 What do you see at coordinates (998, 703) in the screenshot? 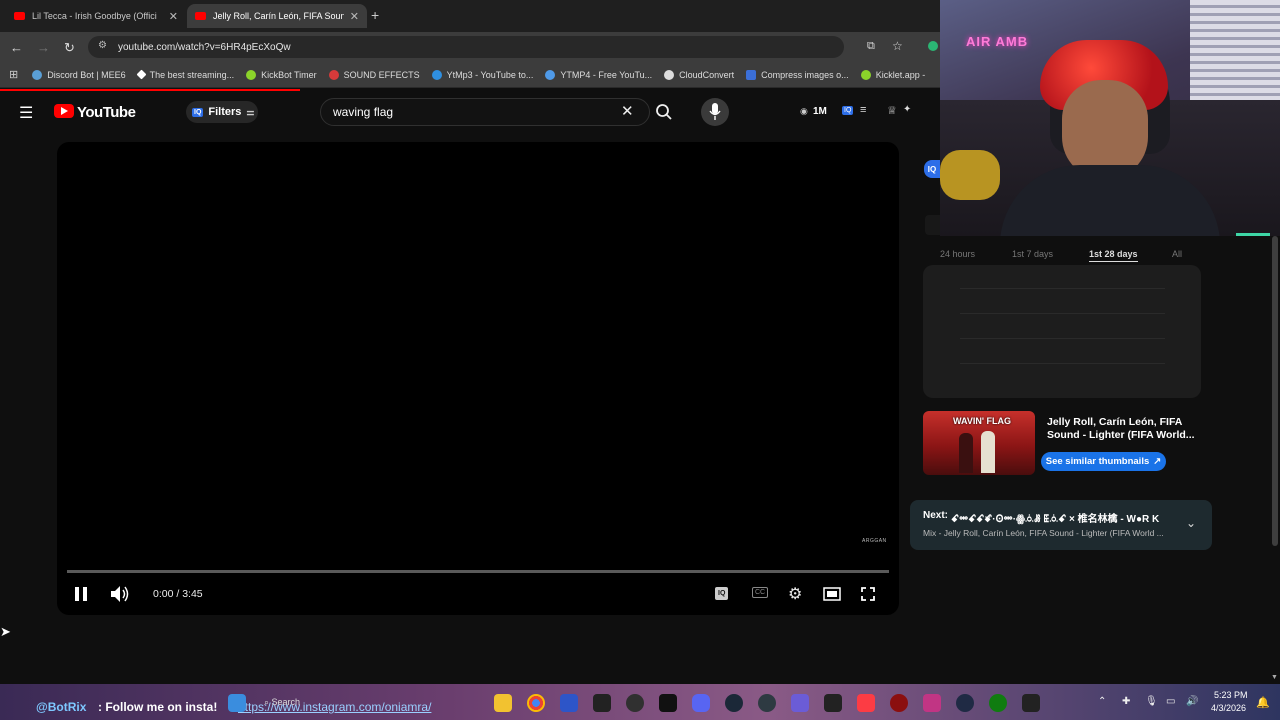
I see `xbox-icon` at bounding box center [998, 703].